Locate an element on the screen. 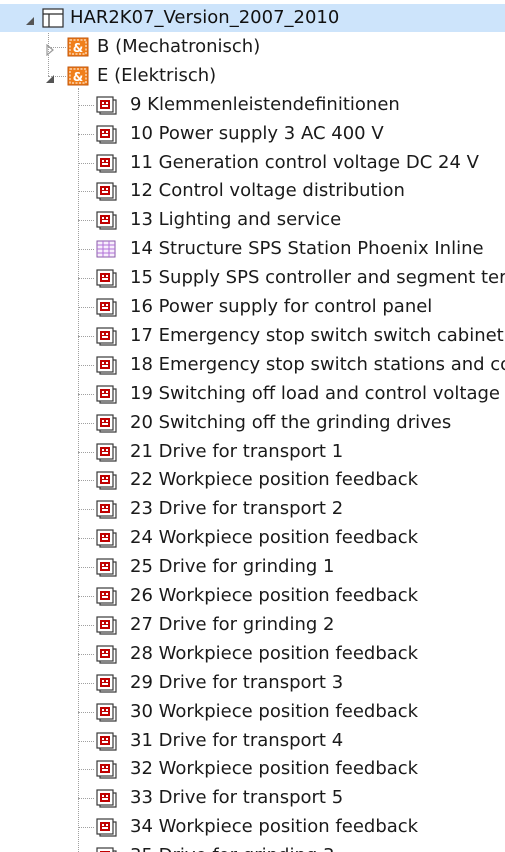 The height and width of the screenshot is (852, 505). tree-node-label: 34 Workpiece position feedback is located at coordinates (274, 827).